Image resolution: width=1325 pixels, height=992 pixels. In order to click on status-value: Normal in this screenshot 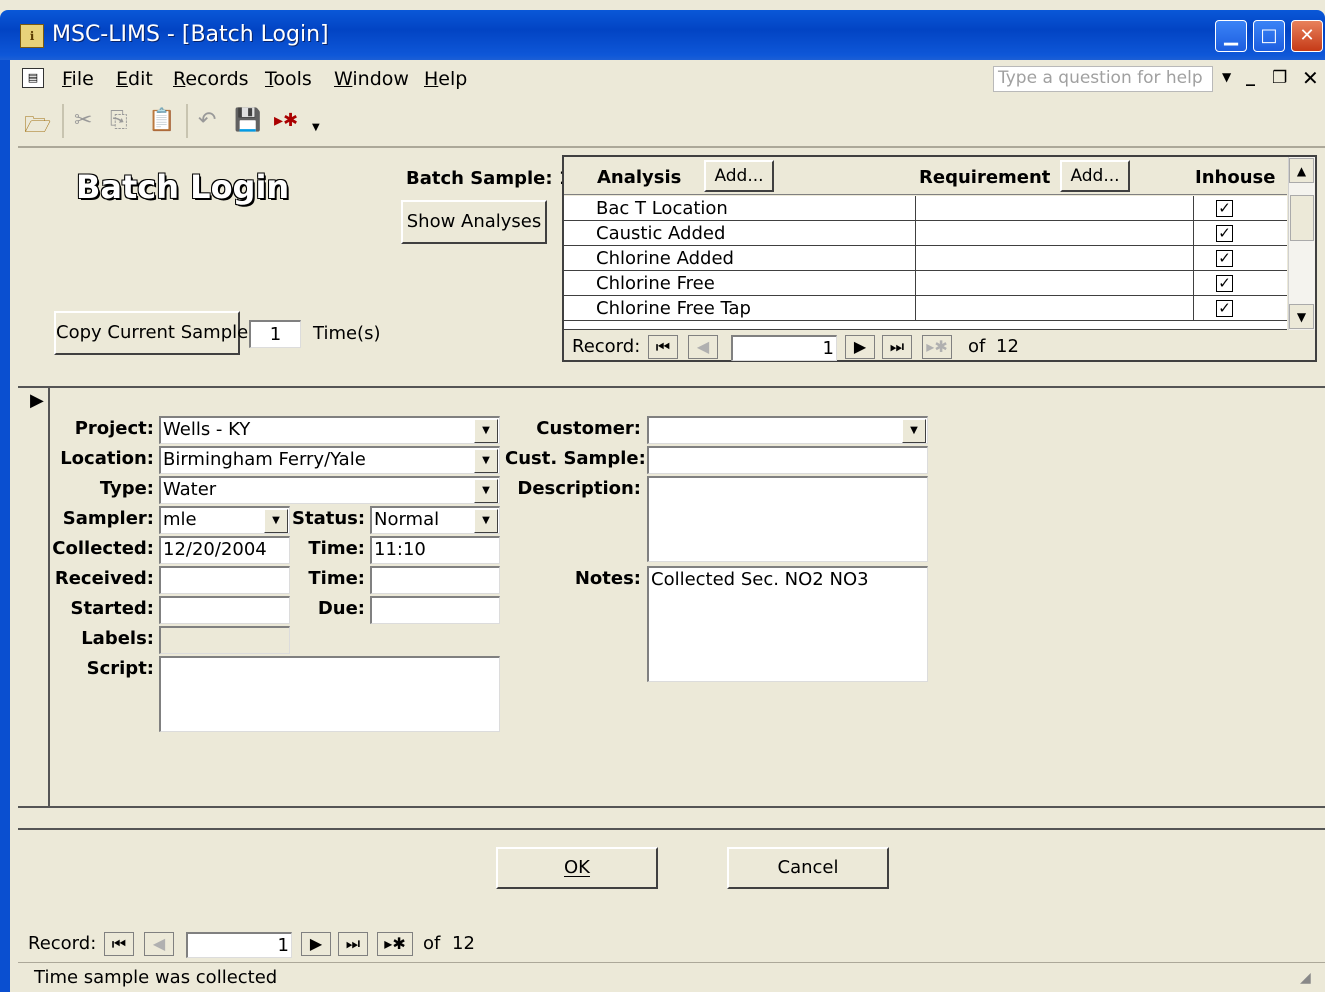, I will do `click(407, 519)`.